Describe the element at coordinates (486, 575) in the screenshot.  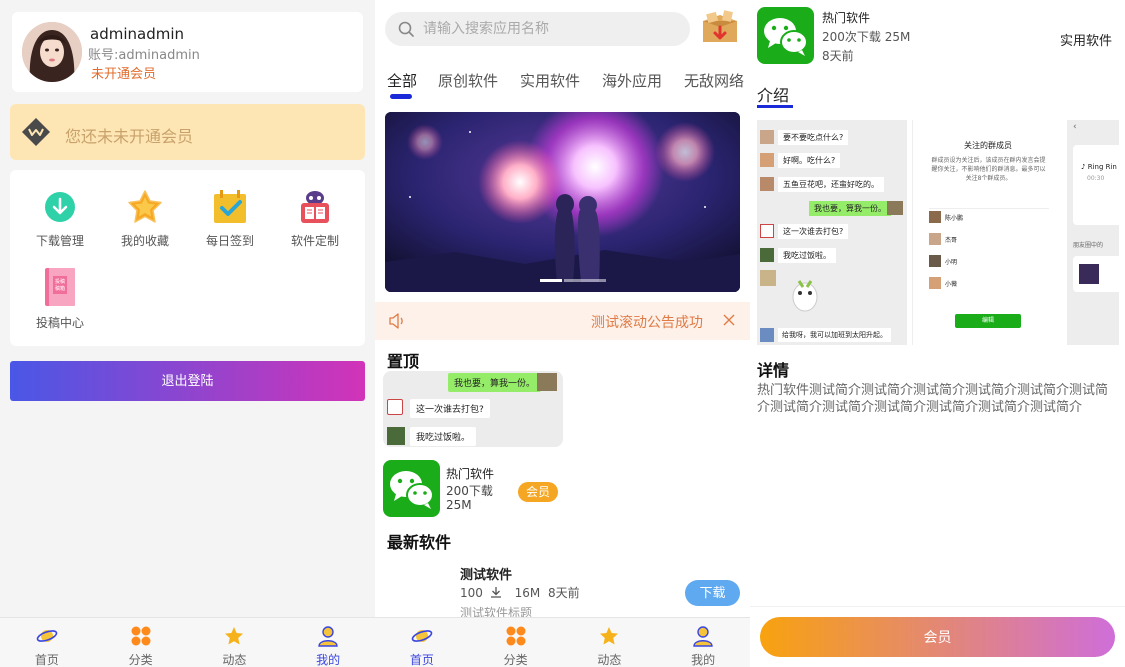
I see `latest-app-name: 测试软件` at that location.